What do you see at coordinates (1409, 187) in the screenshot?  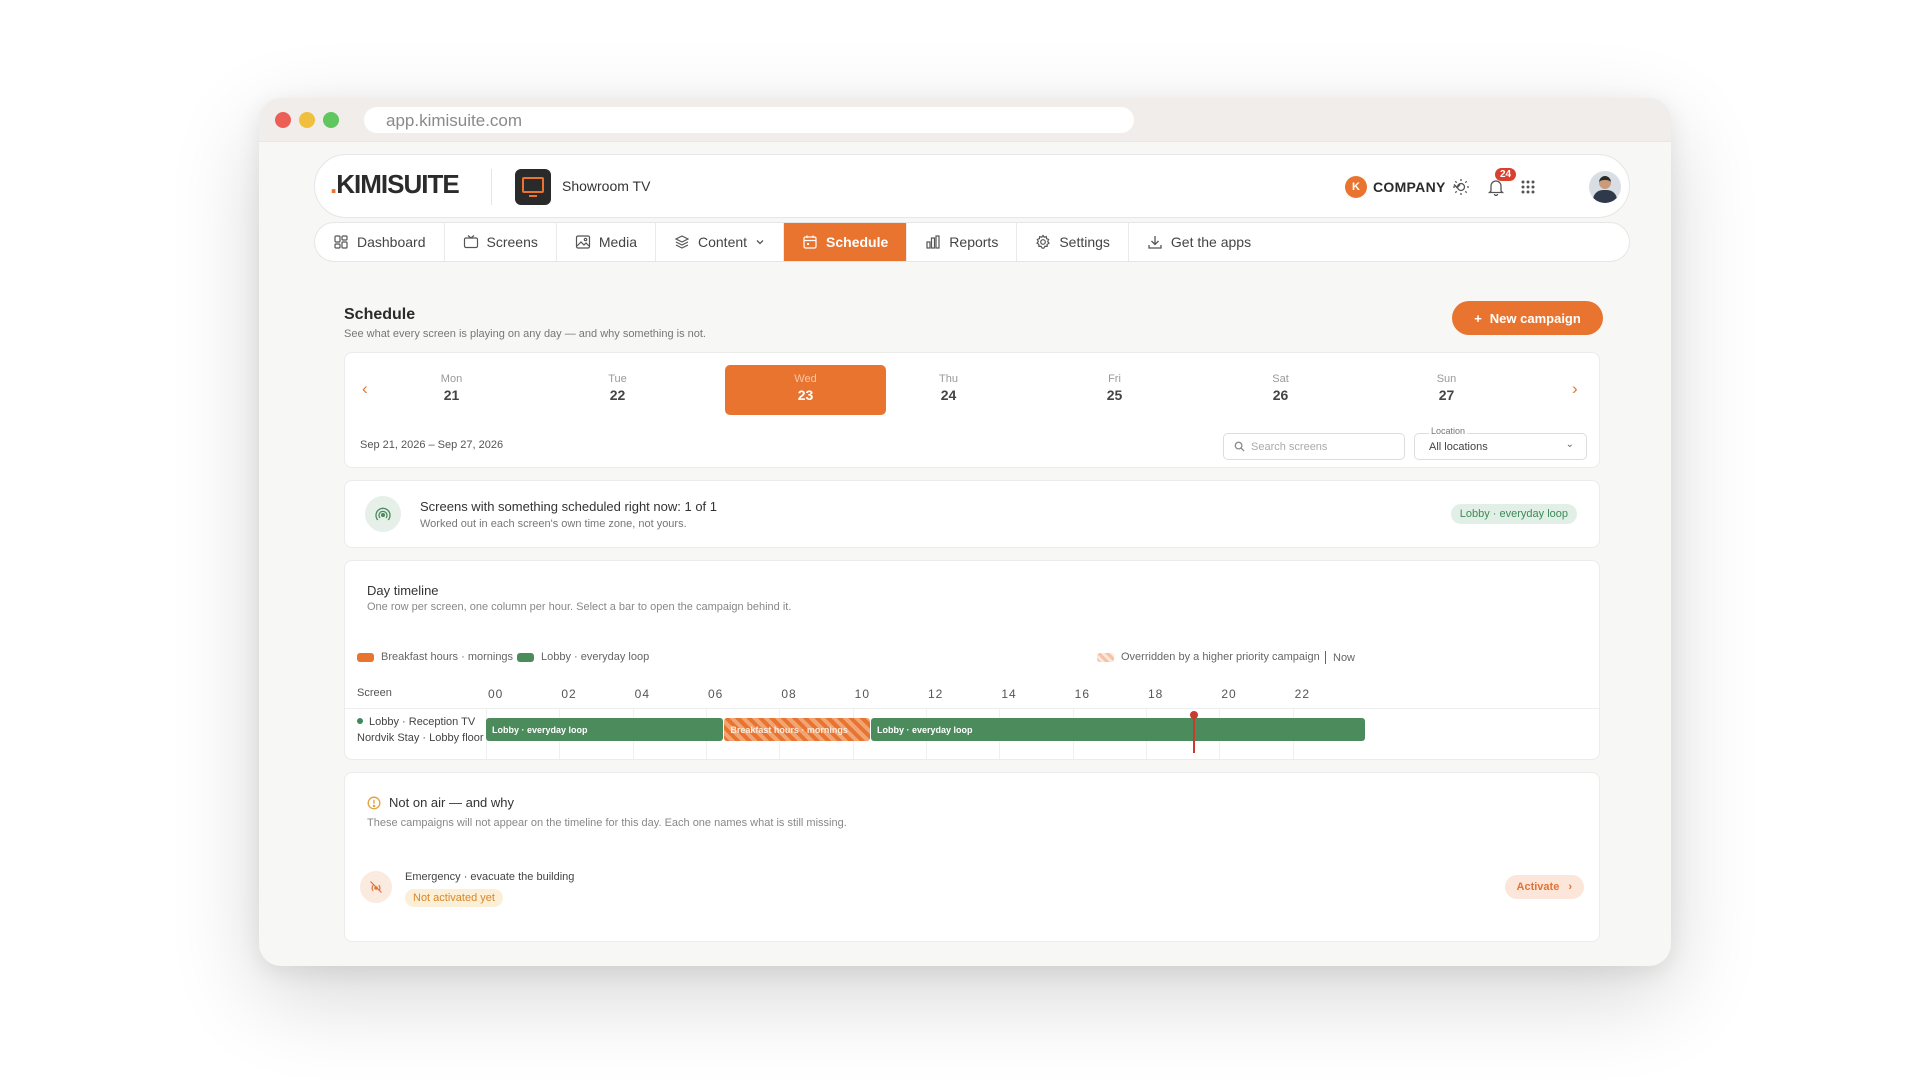 I see `company-name: COMPANY` at bounding box center [1409, 187].